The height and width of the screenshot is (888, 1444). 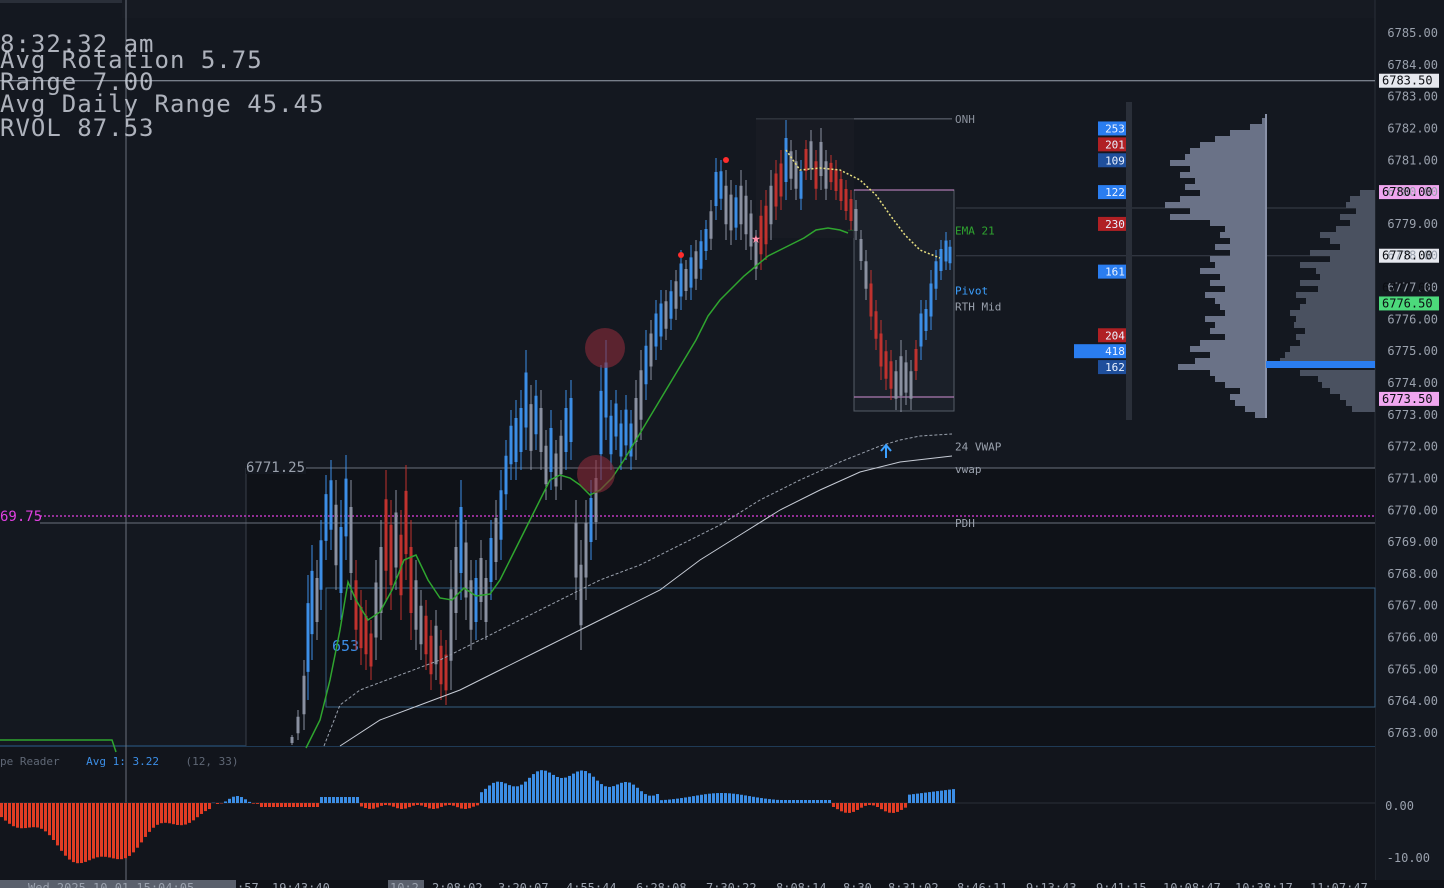 What do you see at coordinates (857, 884) in the screenshot?
I see `time-tick-label: 8:30` at bounding box center [857, 884].